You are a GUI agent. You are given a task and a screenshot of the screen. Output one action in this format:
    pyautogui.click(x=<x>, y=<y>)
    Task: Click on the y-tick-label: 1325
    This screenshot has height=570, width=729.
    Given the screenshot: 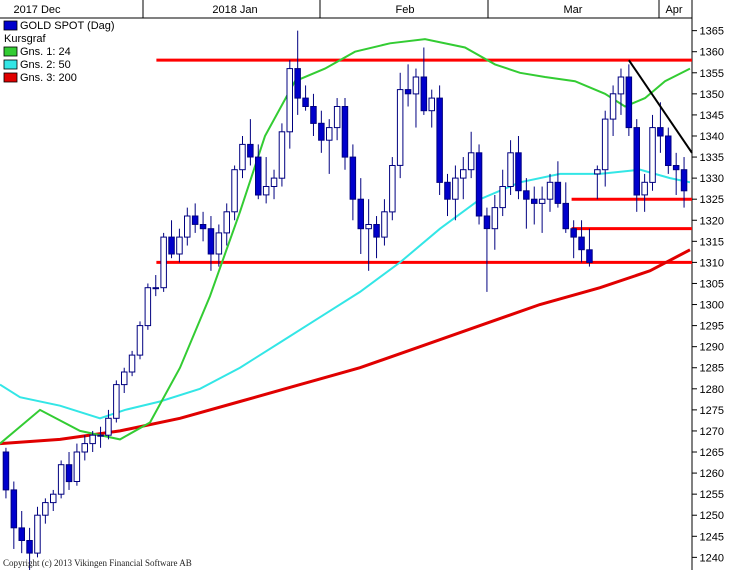 What is the action you would take?
    pyautogui.click(x=712, y=200)
    